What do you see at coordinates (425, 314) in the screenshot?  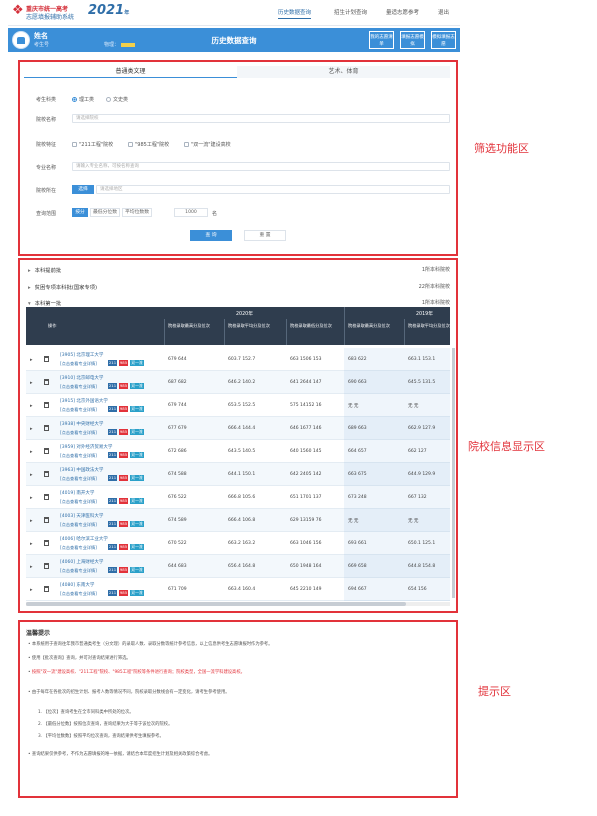 I see `year-2019-header: 2019年` at bounding box center [425, 314].